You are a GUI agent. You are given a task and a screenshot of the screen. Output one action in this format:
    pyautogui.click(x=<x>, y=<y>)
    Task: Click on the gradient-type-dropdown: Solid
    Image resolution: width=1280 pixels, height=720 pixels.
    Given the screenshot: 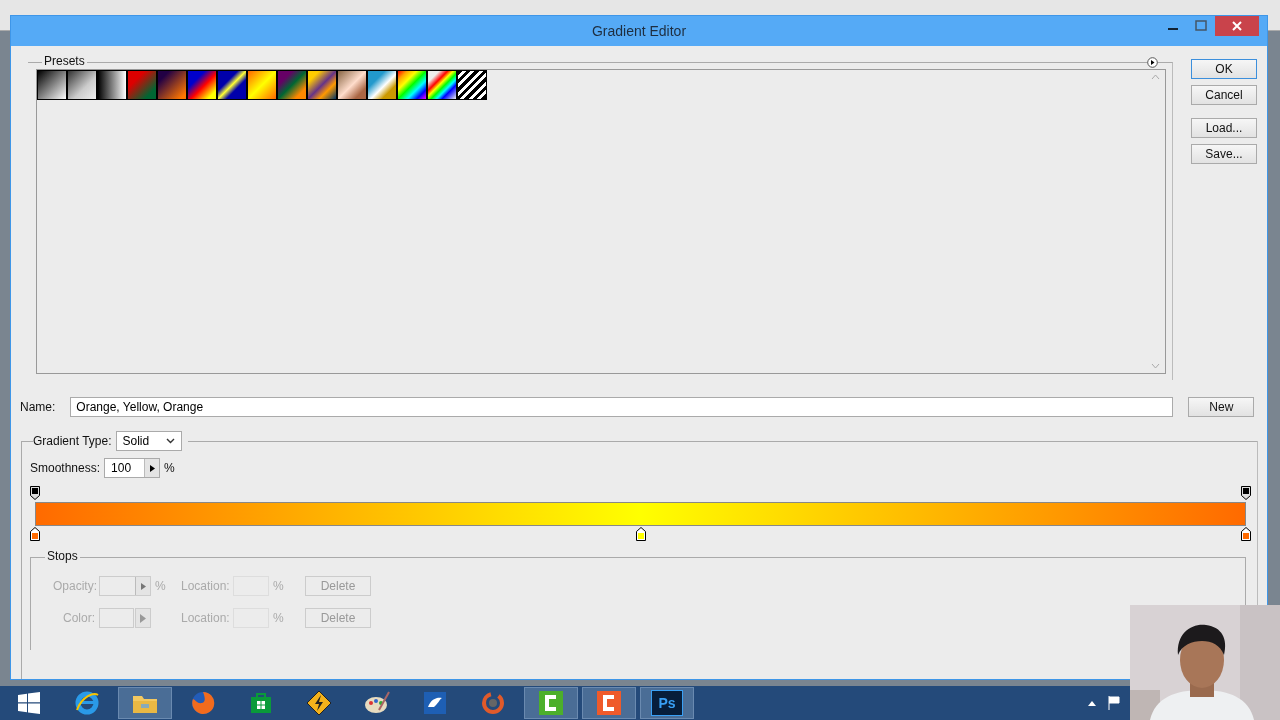 What is the action you would take?
    pyautogui.click(x=148, y=441)
    